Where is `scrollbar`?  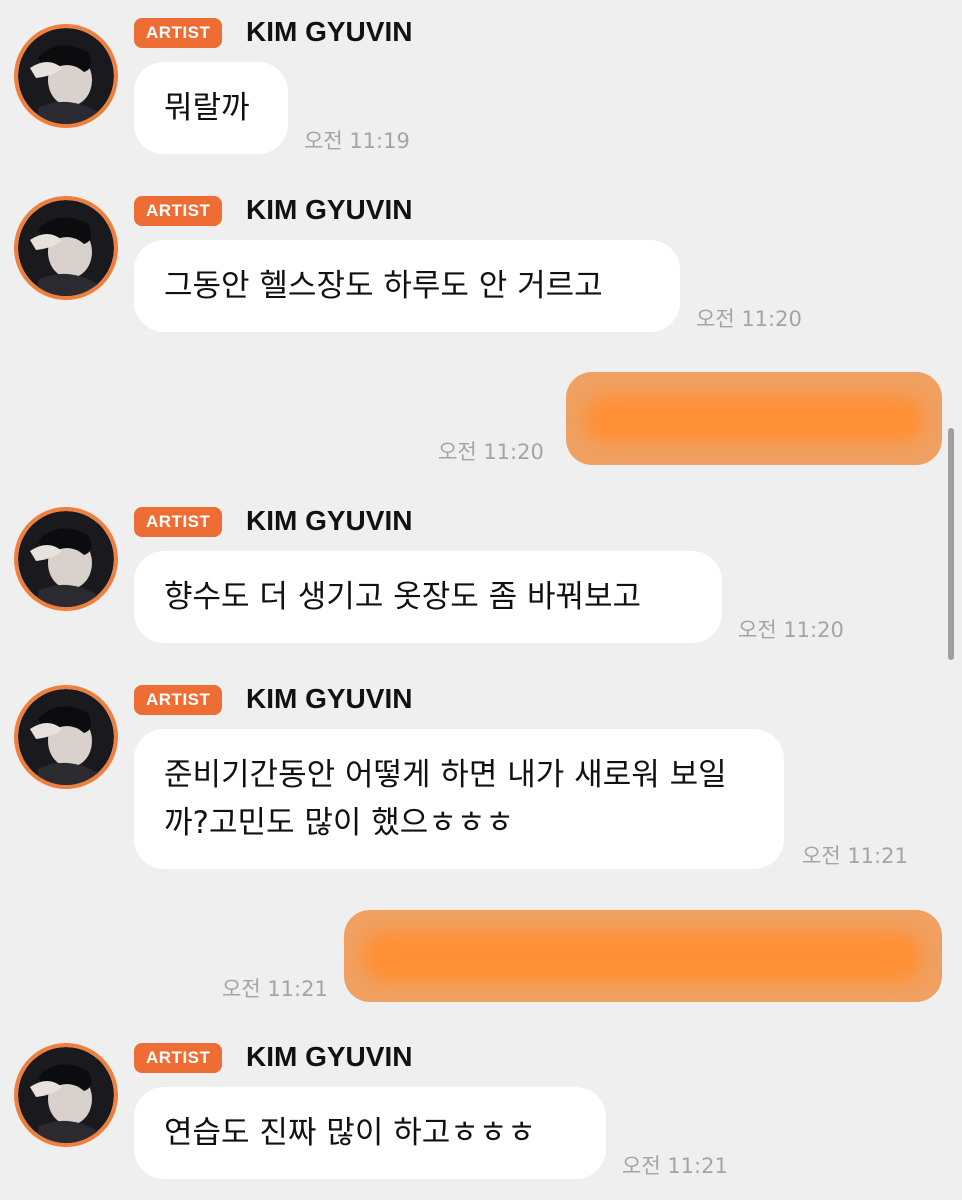 scrollbar is located at coordinates (951, 544).